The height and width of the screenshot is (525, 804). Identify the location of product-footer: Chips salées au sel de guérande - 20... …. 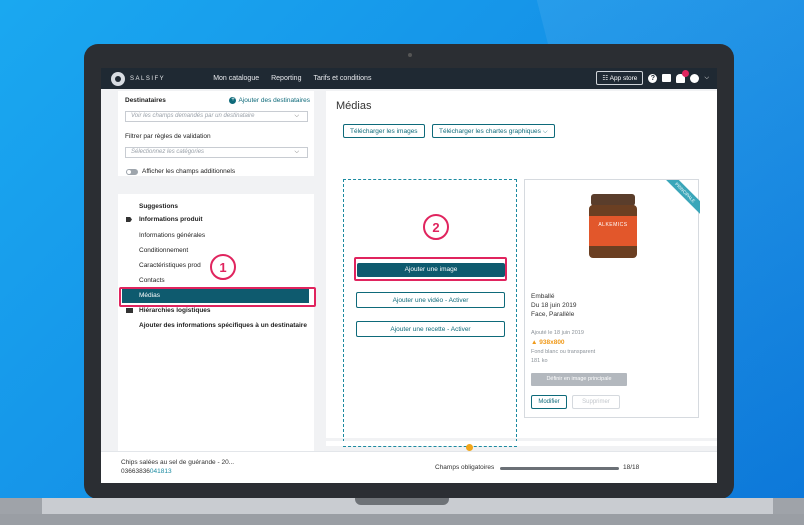
(409, 467).